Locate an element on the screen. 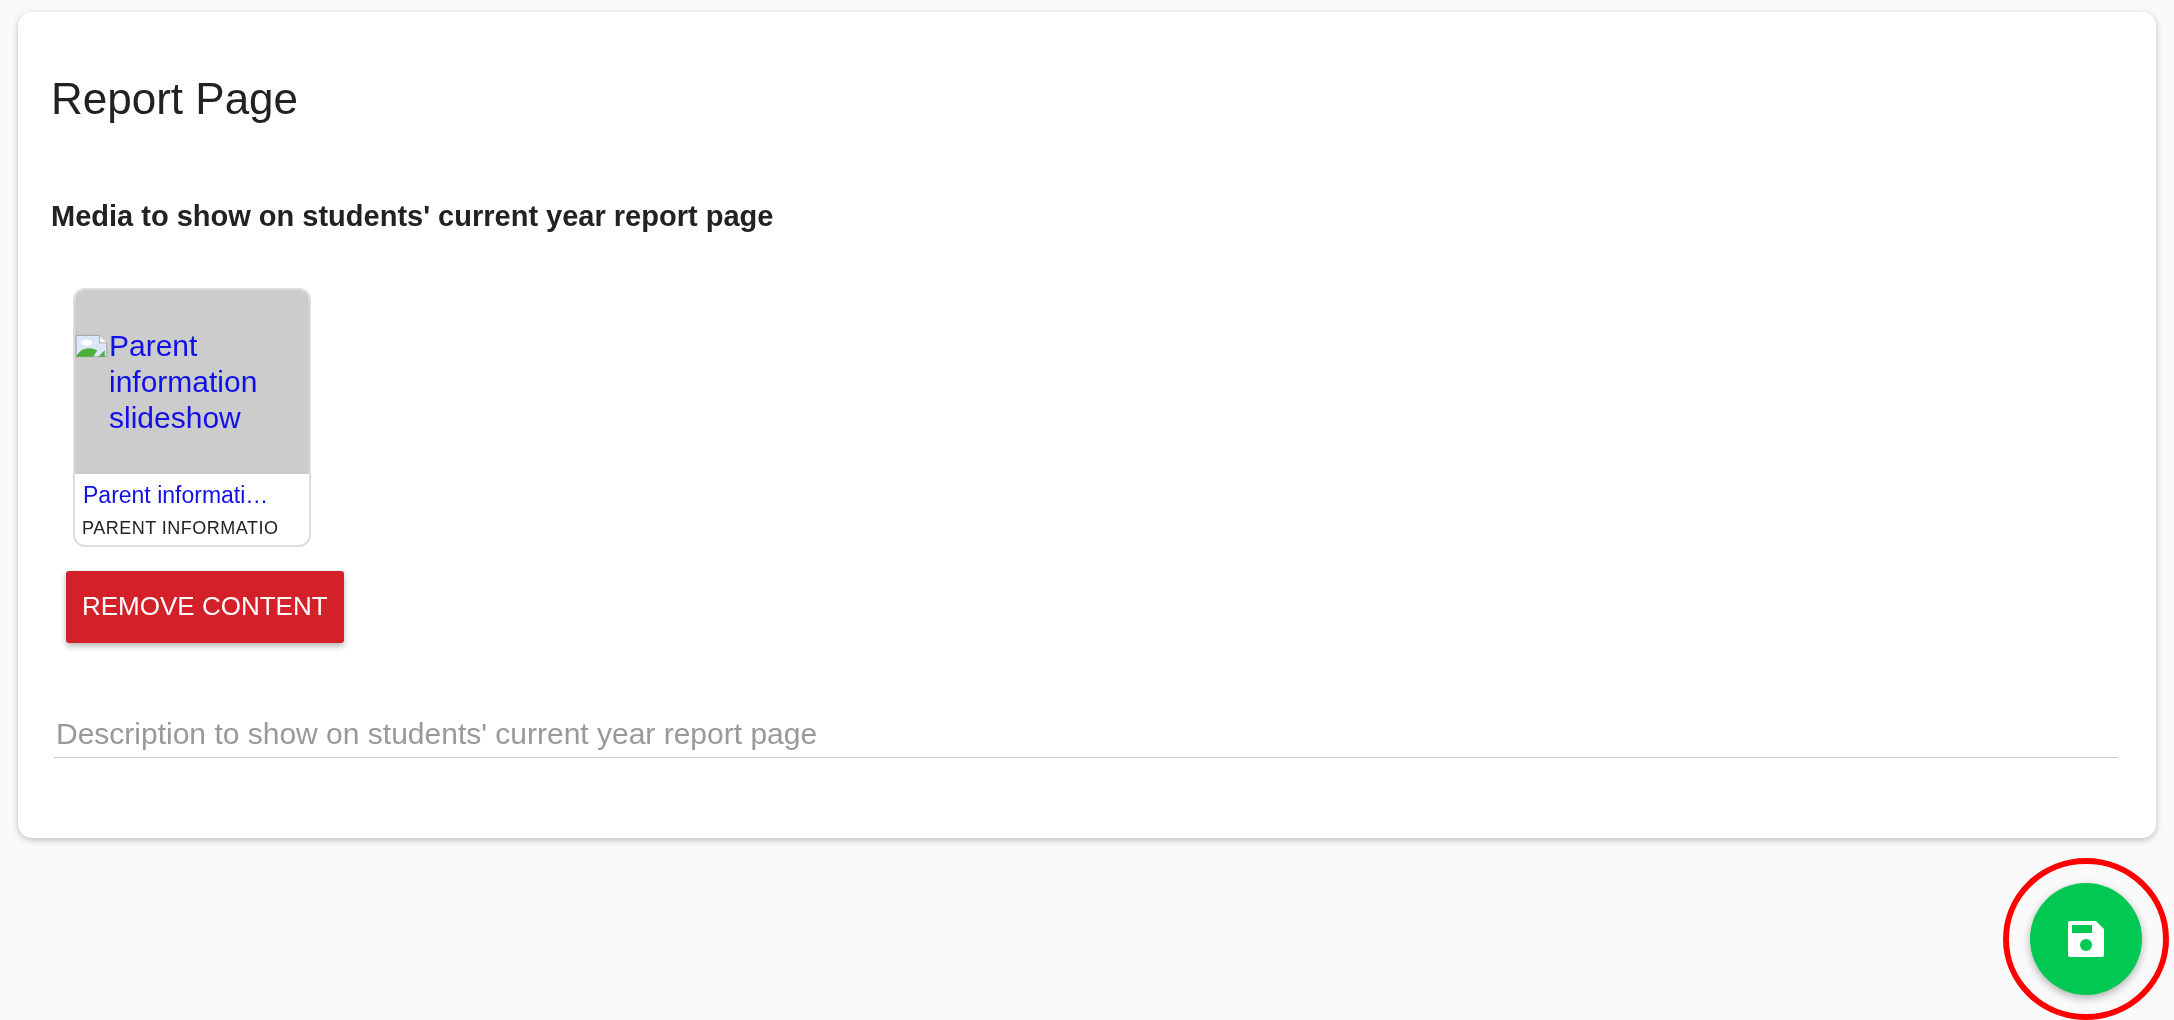  image-alt-text: Parent information slideshow is located at coordinates (184, 381).